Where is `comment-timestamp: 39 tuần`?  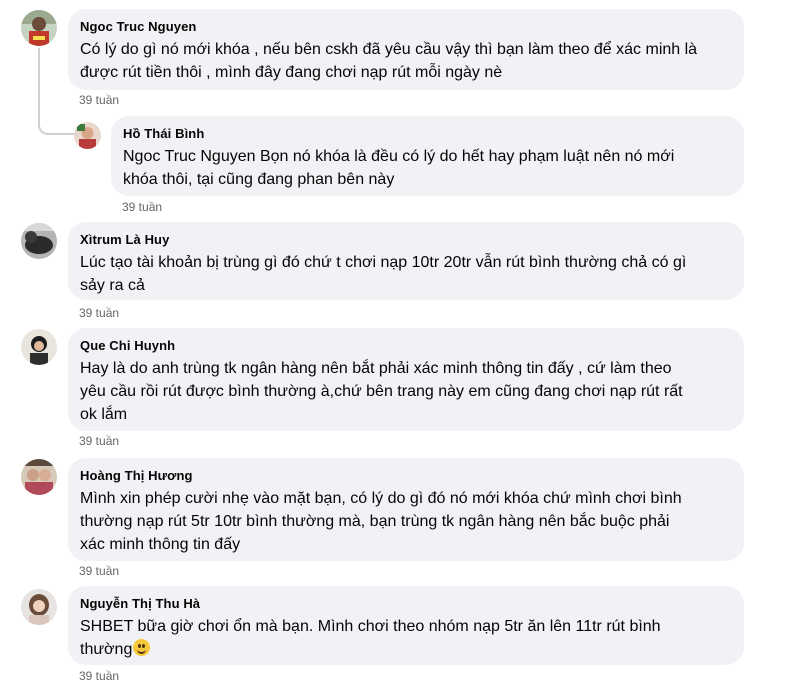 comment-timestamp: 39 tuần is located at coordinates (99, 674).